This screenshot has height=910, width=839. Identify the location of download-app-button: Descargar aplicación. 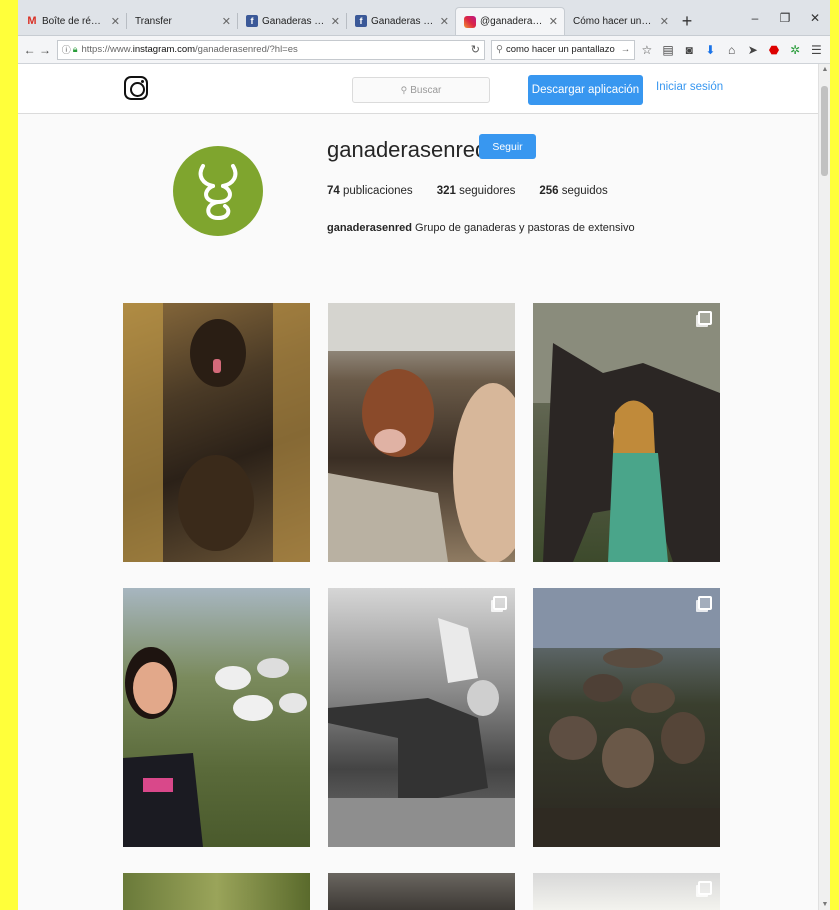
(585, 90).